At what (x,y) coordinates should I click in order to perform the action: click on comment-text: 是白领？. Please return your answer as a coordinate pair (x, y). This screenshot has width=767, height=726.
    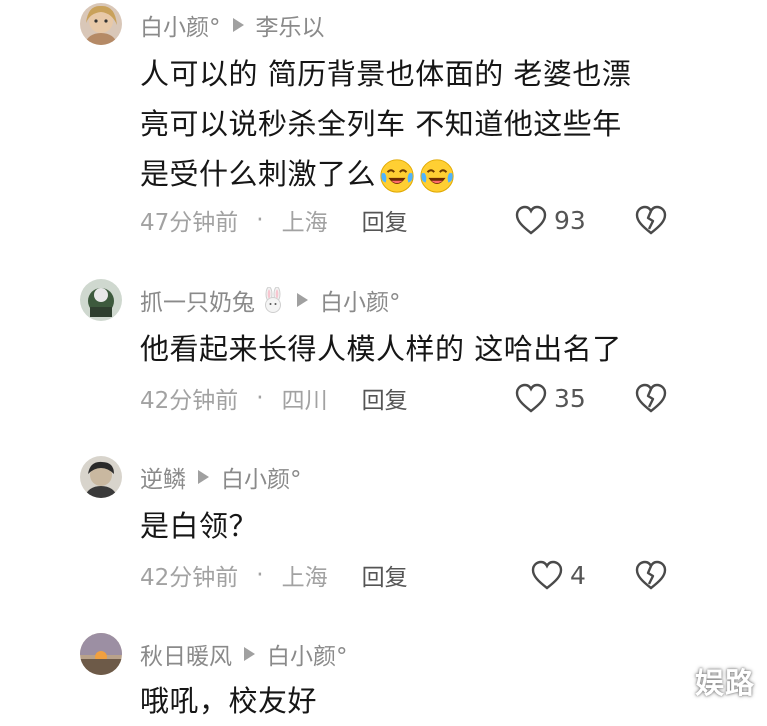
    Looking at the image, I should click on (410, 526).